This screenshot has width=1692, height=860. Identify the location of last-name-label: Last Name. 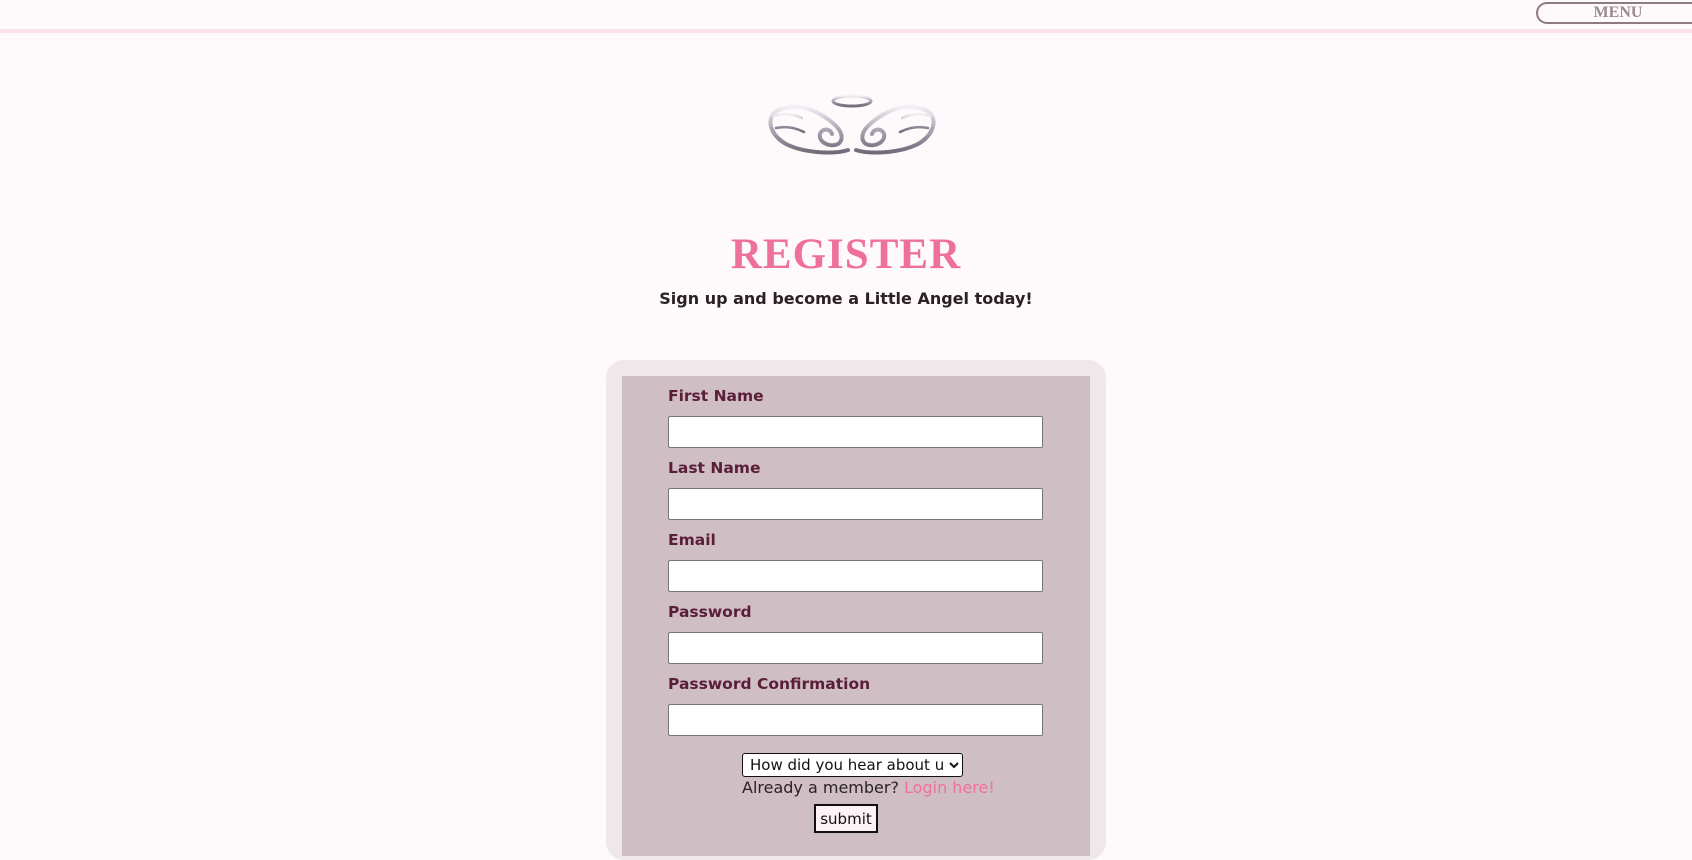
(714, 468).